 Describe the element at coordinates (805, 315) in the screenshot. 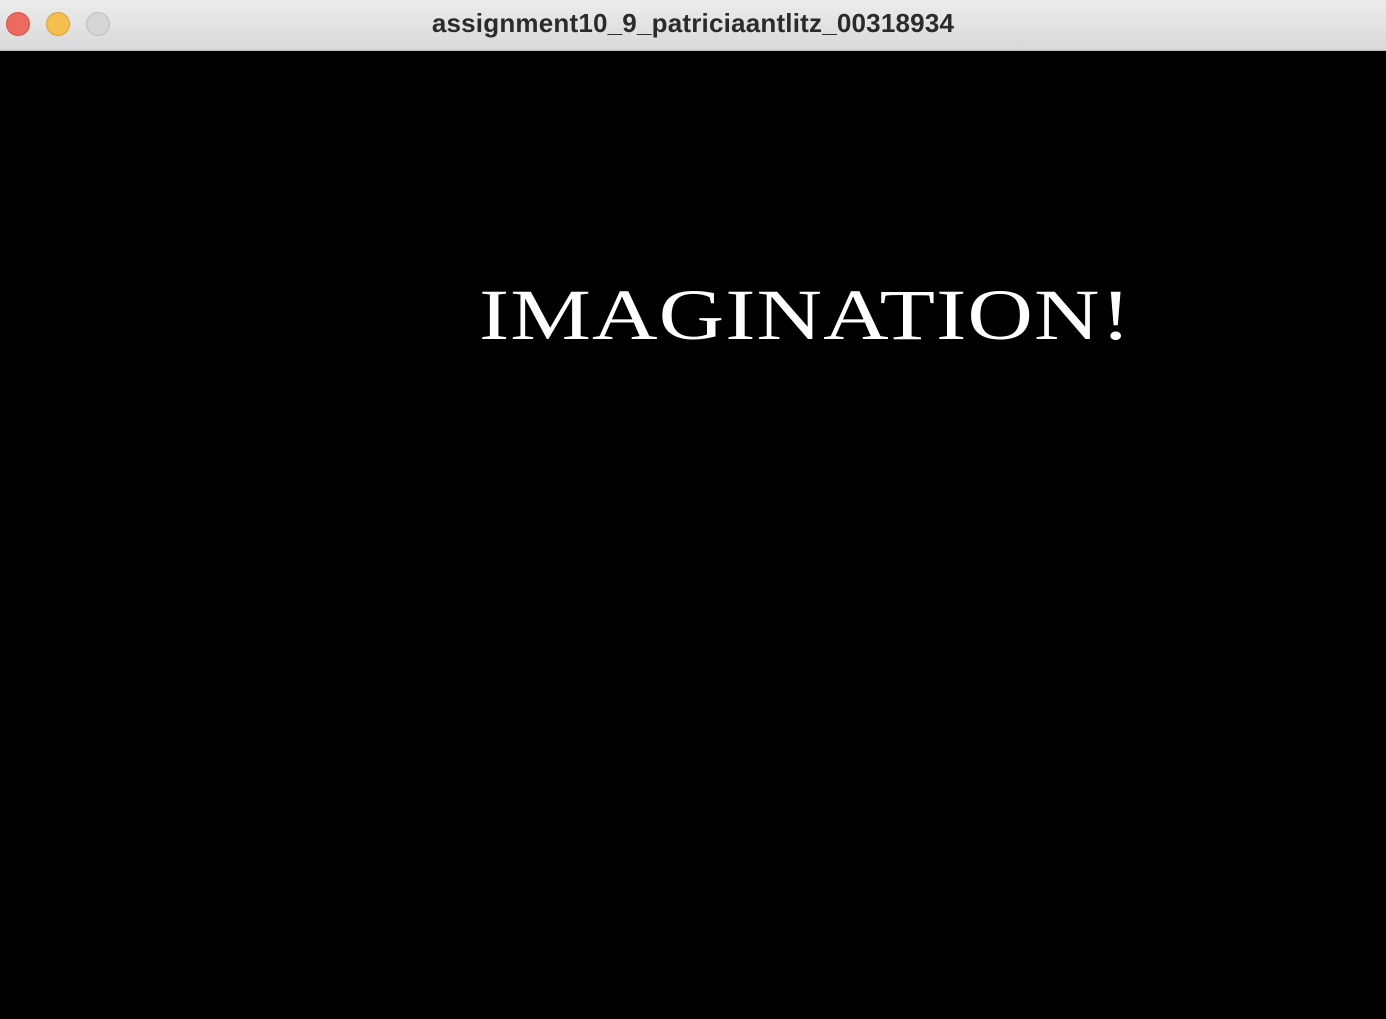

I see `imagination-text: IMAGINATION!` at that location.